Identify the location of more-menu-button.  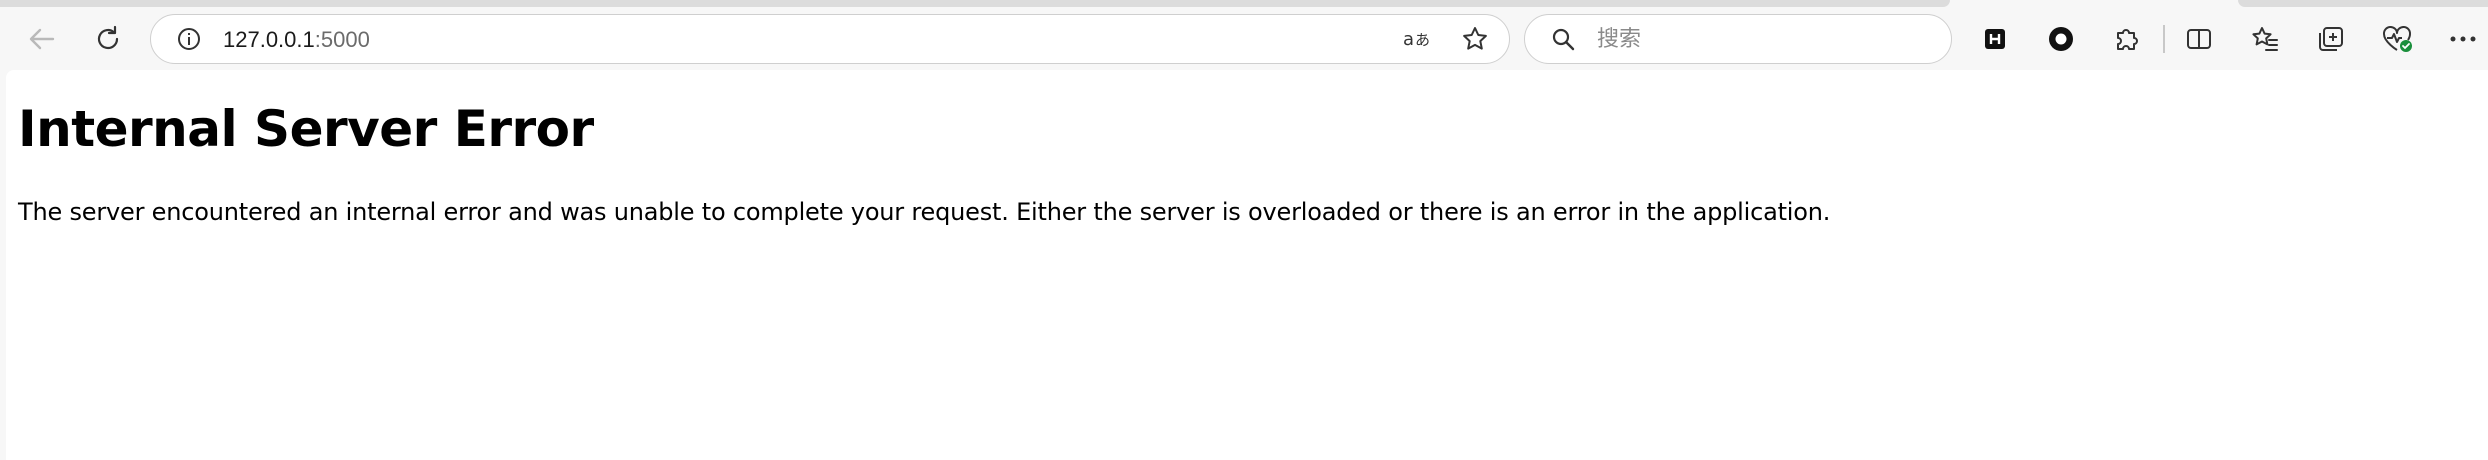
(2463, 39).